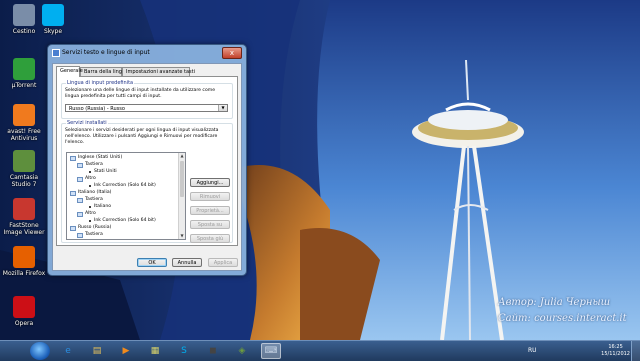 The width and height of the screenshot is (640, 361). Describe the element at coordinates (40, 351) in the screenshot. I see `start-button` at that location.